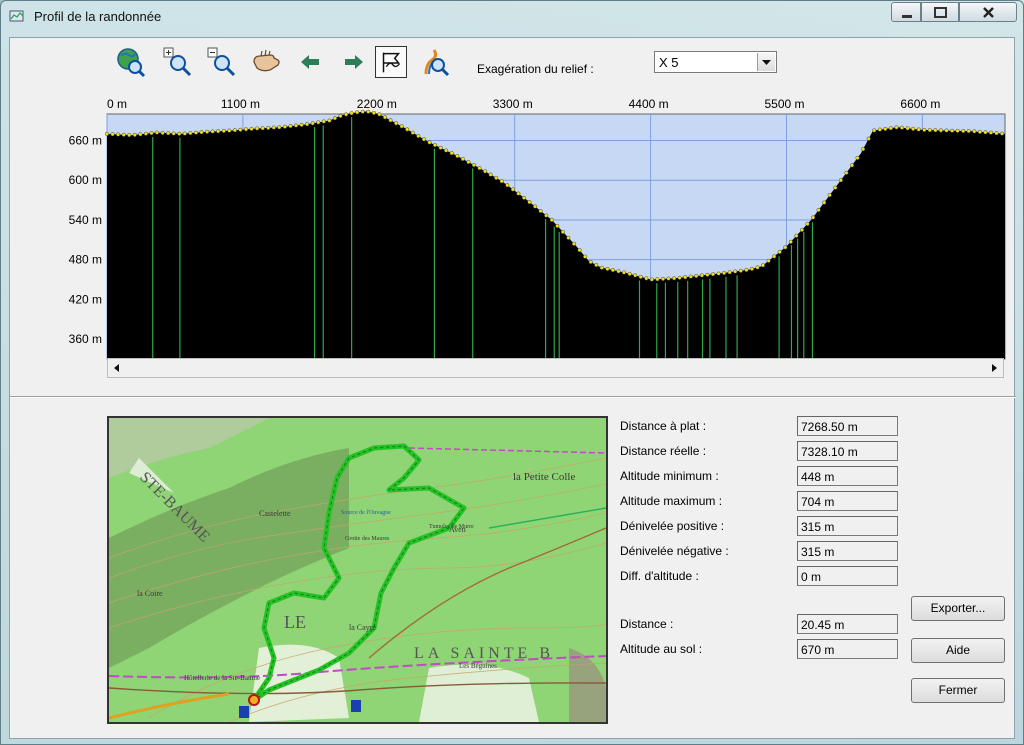 Image resolution: width=1024 pixels, height=745 pixels. I want to click on map-label-castelette: Castelette, so click(275, 513).